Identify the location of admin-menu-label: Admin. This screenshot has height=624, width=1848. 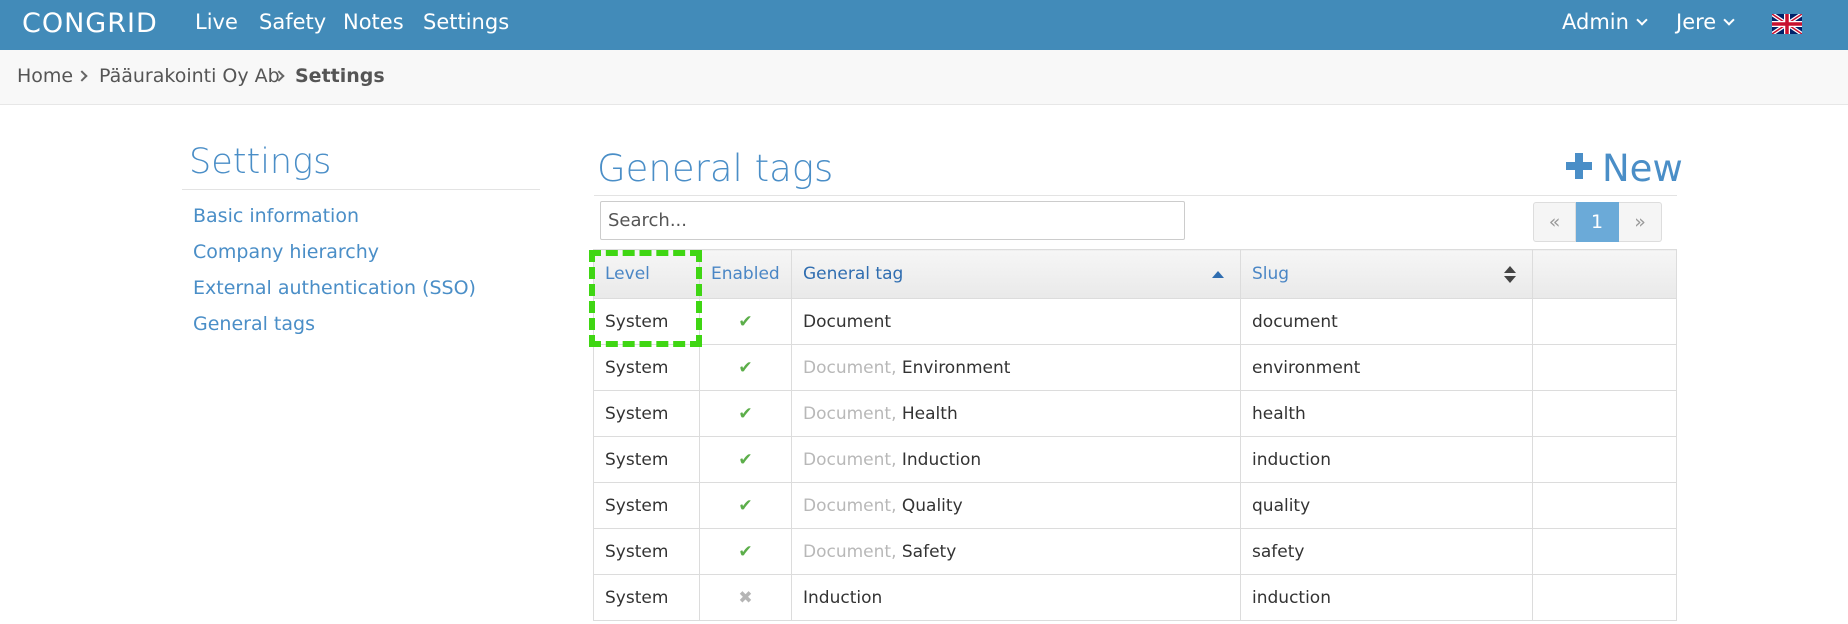
(1595, 22).